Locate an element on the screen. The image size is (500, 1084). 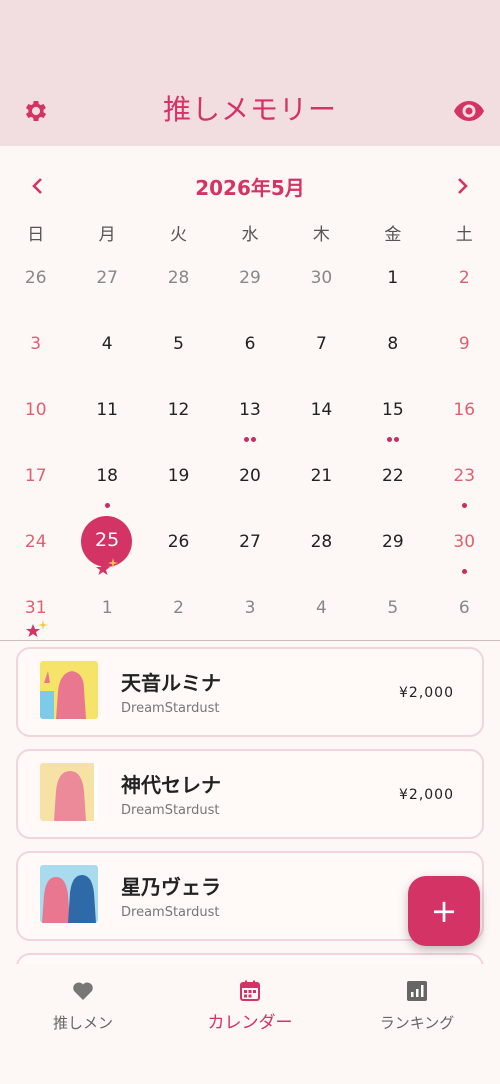
day-number: 31 is located at coordinates (35, 608).